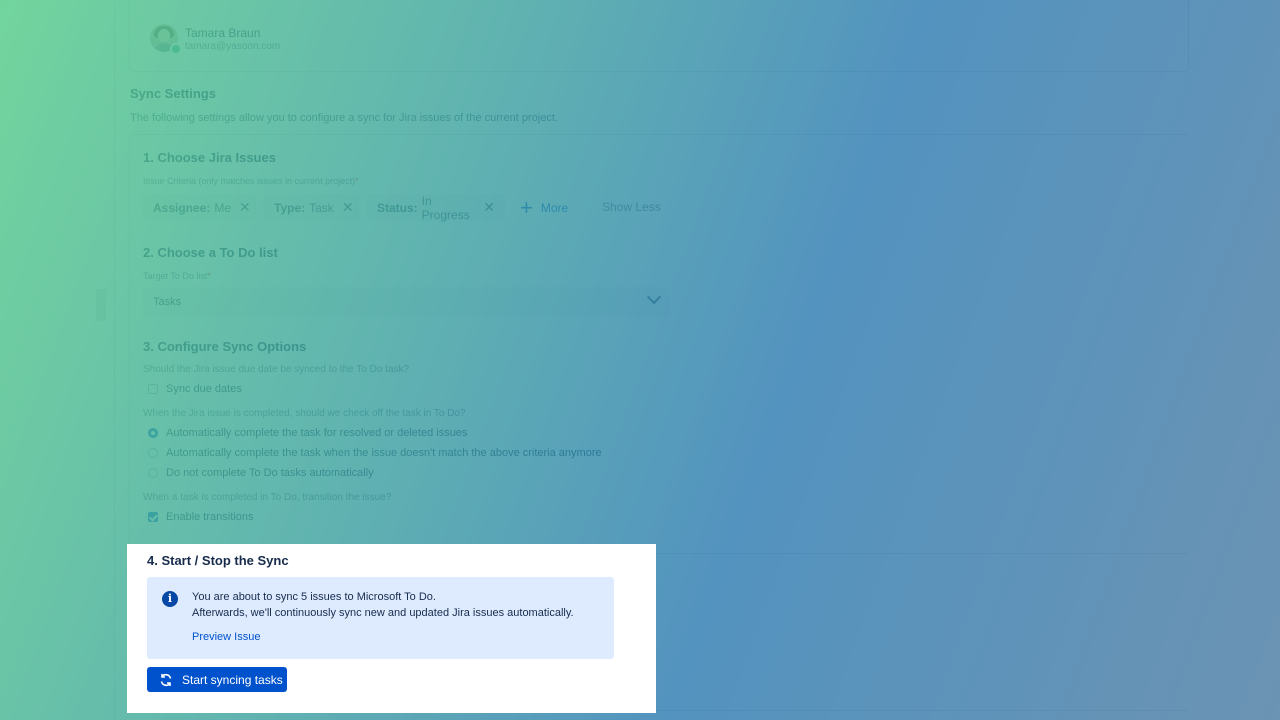 The width and height of the screenshot is (1280, 720). What do you see at coordinates (631, 207) in the screenshot?
I see `show-less-button: Show Less` at bounding box center [631, 207].